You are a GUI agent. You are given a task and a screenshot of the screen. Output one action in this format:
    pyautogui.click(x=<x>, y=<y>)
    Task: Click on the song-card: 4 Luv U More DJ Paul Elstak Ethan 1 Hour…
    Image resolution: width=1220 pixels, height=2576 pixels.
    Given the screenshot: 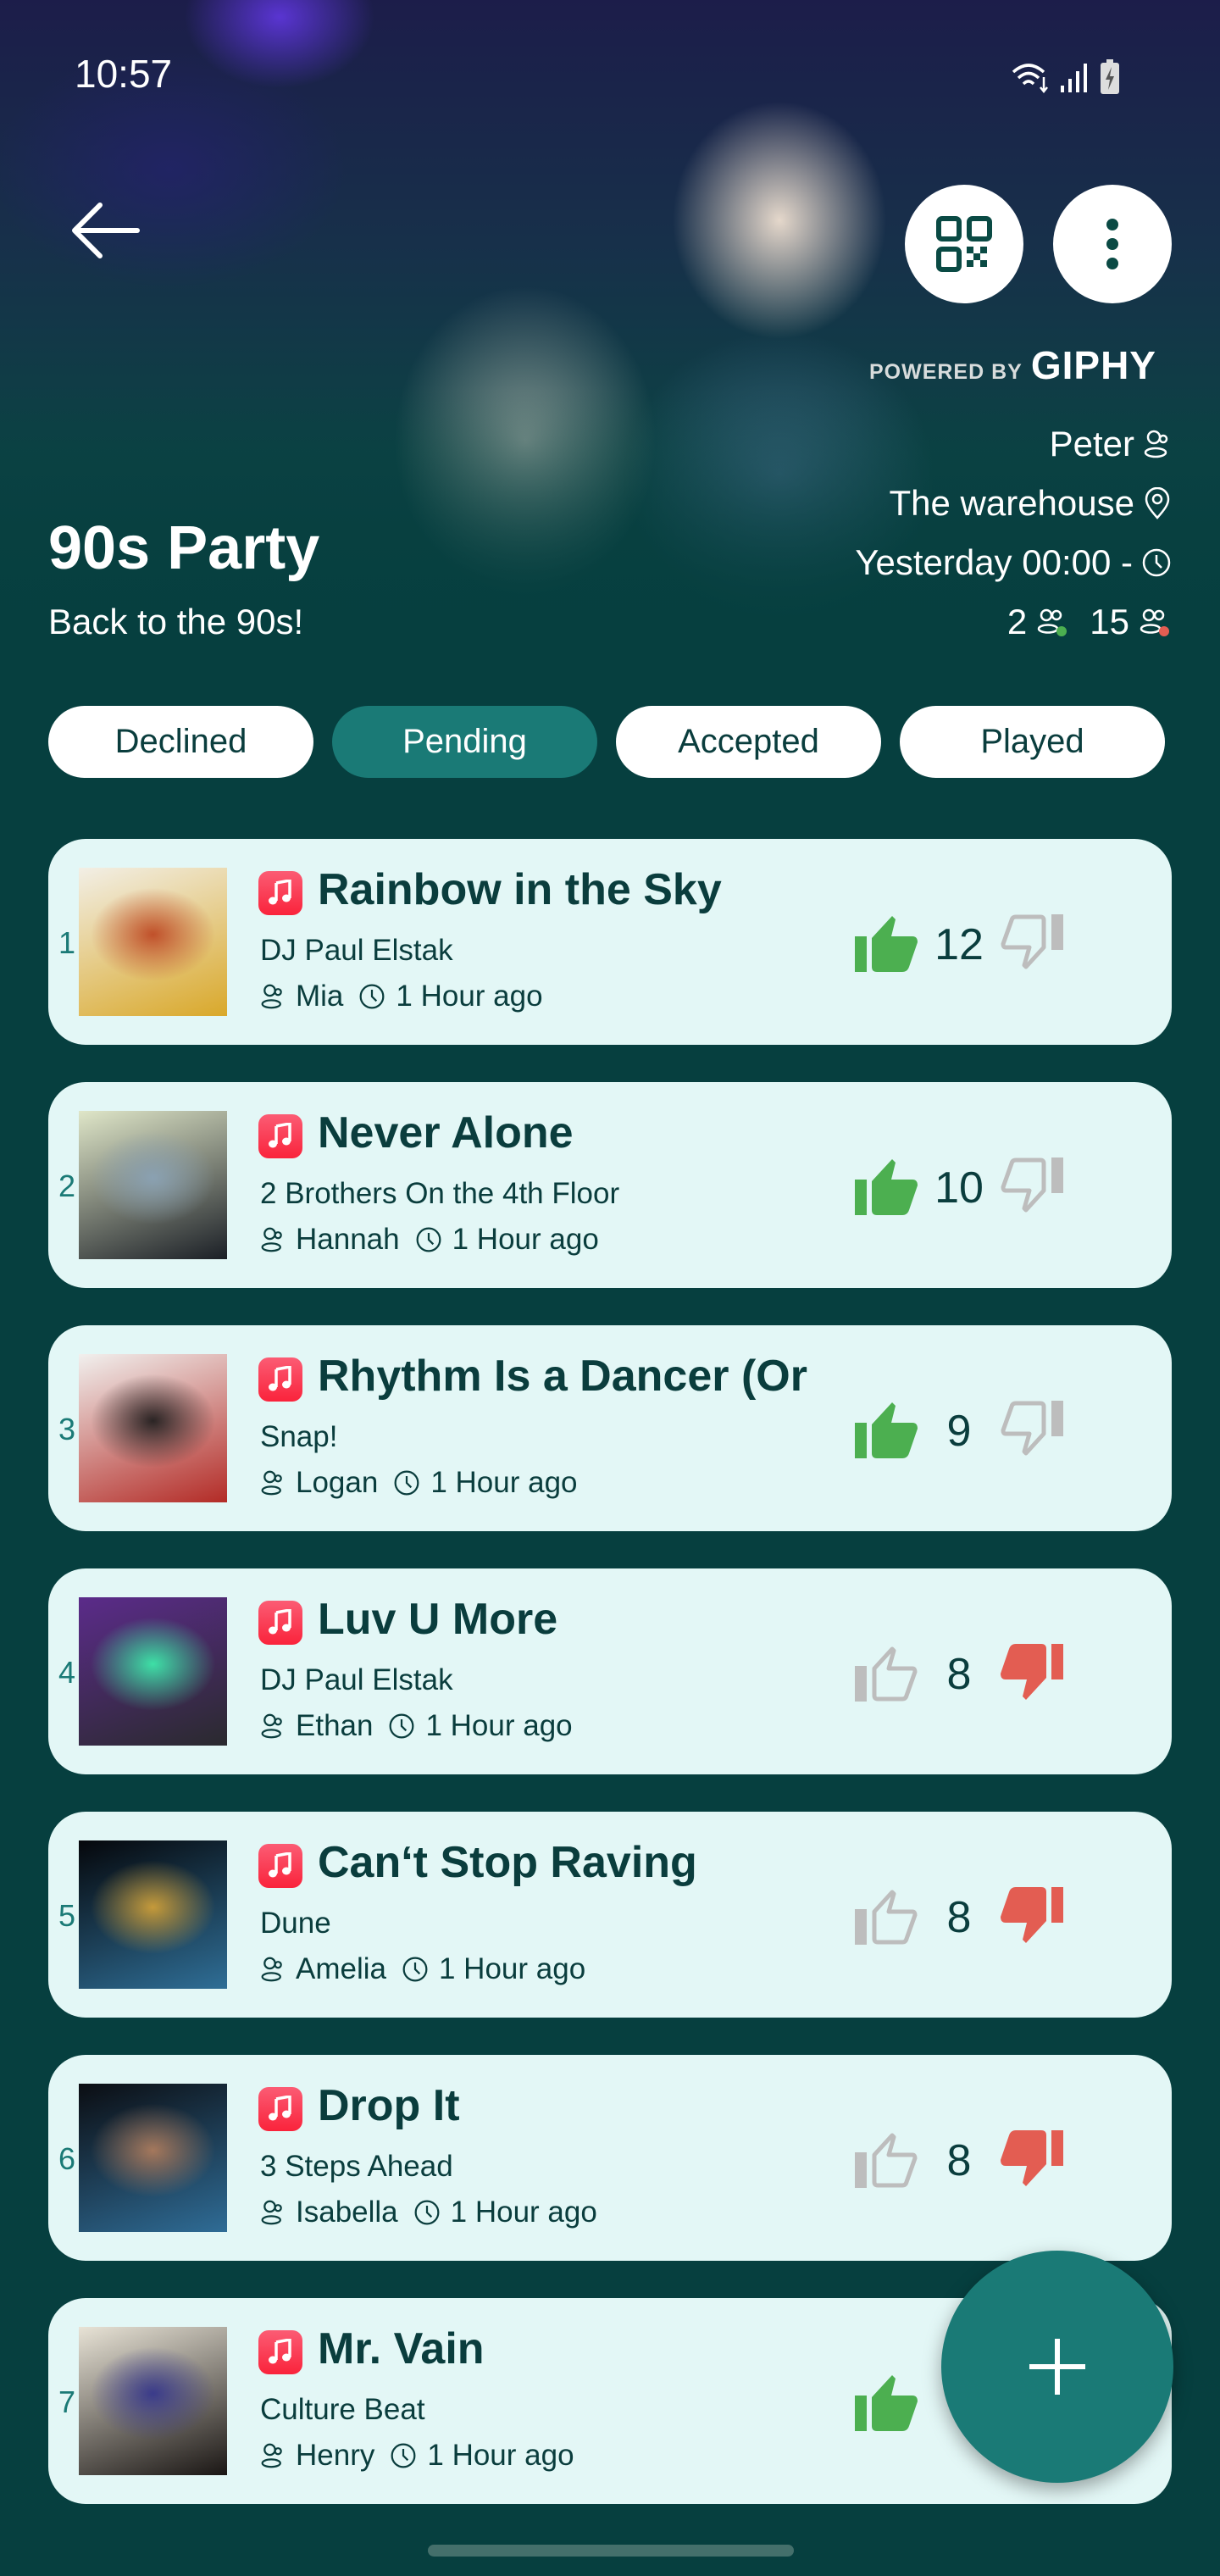 What is the action you would take?
    pyautogui.click(x=610, y=1671)
    